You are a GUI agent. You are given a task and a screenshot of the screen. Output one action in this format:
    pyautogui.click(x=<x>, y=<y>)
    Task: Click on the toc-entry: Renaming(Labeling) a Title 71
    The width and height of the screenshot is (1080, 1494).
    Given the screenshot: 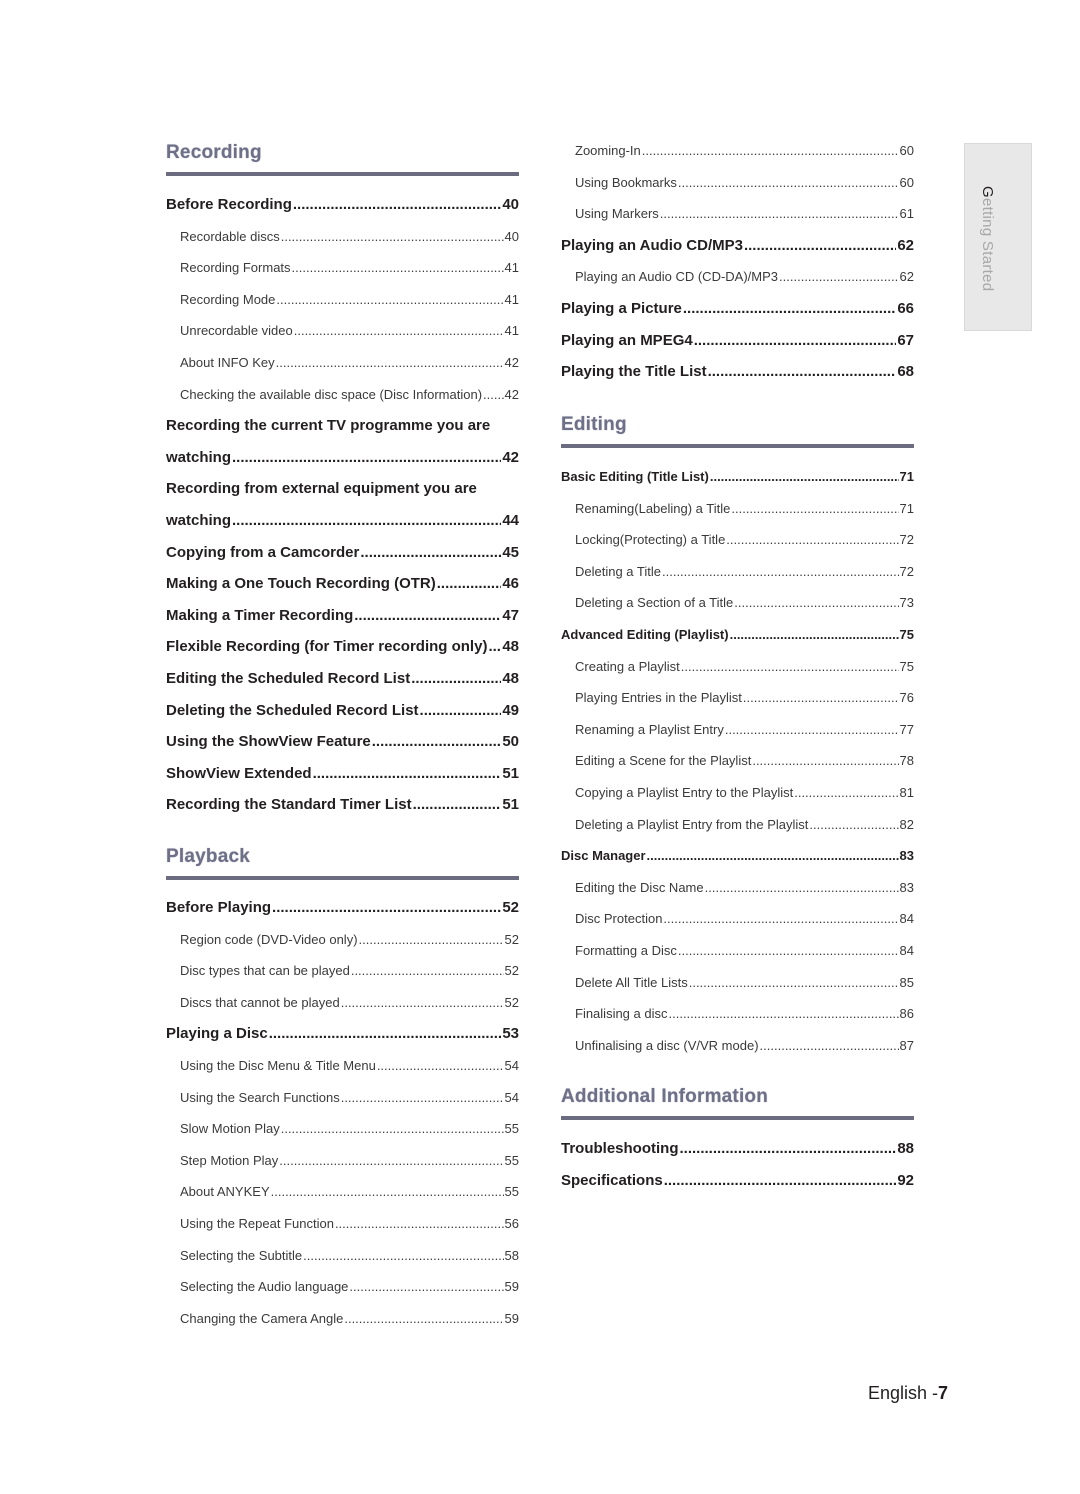 What is the action you would take?
    pyautogui.click(x=737, y=509)
    